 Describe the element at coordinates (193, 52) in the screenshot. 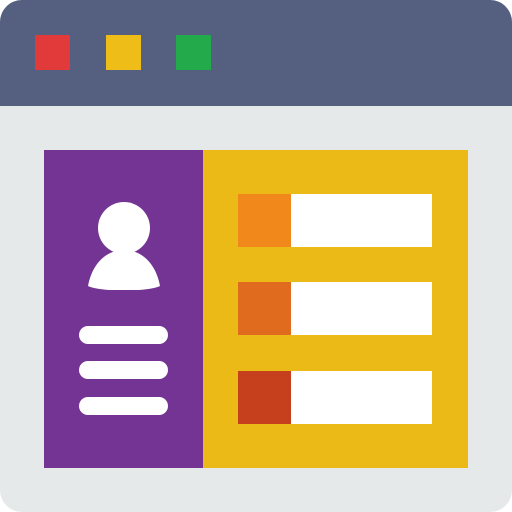

I see `maximize-window-button` at that location.